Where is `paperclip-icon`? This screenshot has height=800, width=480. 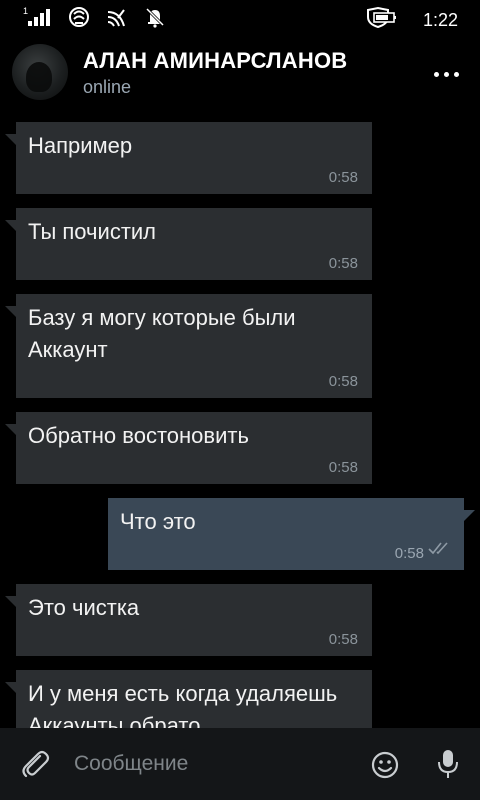
paperclip-icon is located at coordinates (35, 766).